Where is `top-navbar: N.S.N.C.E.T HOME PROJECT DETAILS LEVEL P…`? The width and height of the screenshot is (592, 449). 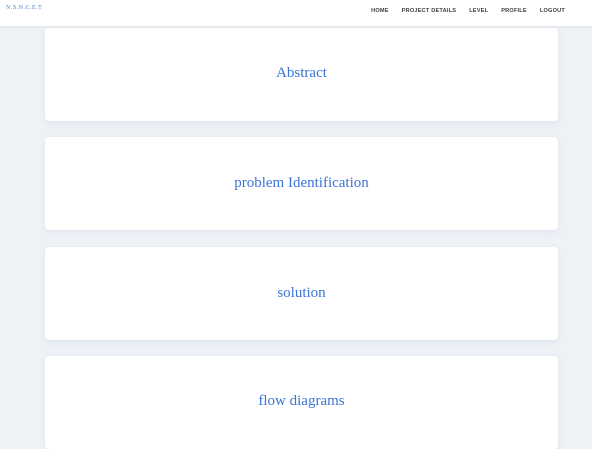 top-navbar: N.S.N.C.E.T HOME PROJECT DETAILS LEVEL P… is located at coordinates (296, 13).